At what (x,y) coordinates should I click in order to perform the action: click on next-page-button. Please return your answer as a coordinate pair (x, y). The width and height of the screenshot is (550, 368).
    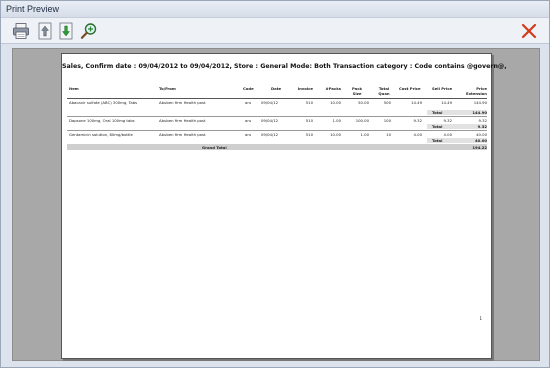
    Looking at the image, I should click on (66, 31).